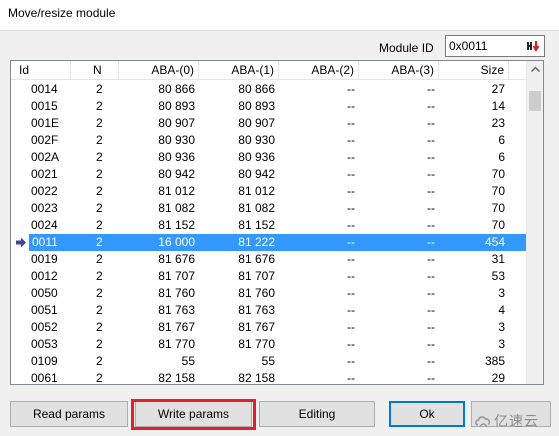 This screenshot has height=436, width=559. What do you see at coordinates (256, 276) in the screenshot?
I see `cell-aba1: 81 707` at bounding box center [256, 276].